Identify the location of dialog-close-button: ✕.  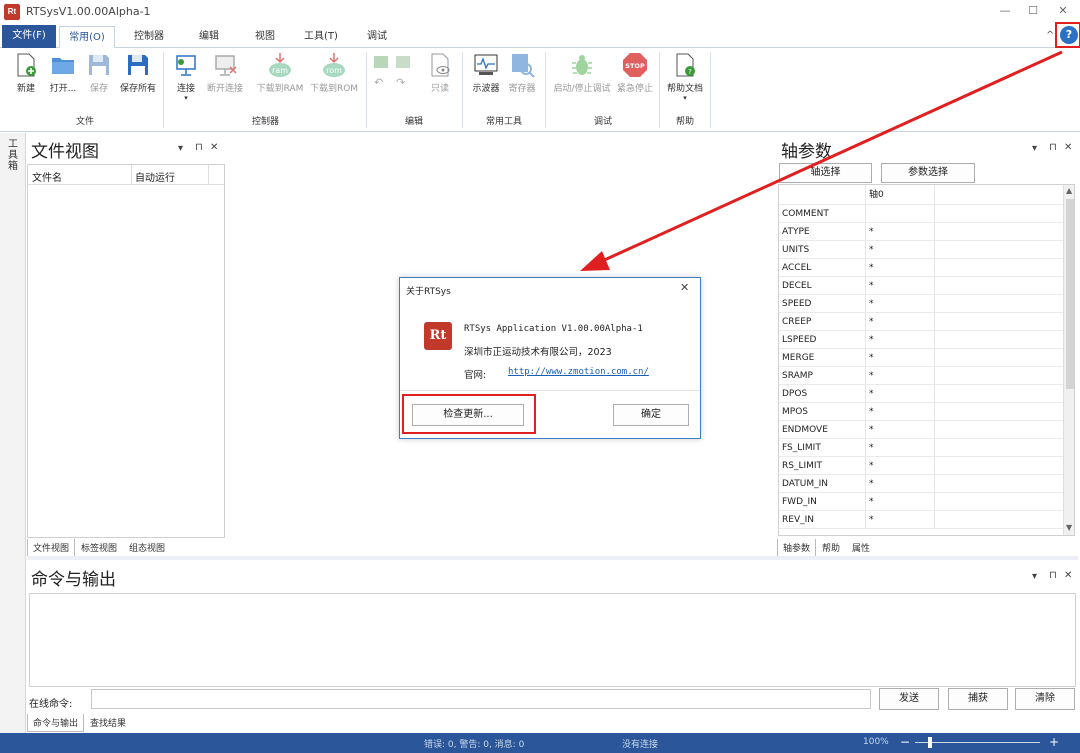
(684, 287).